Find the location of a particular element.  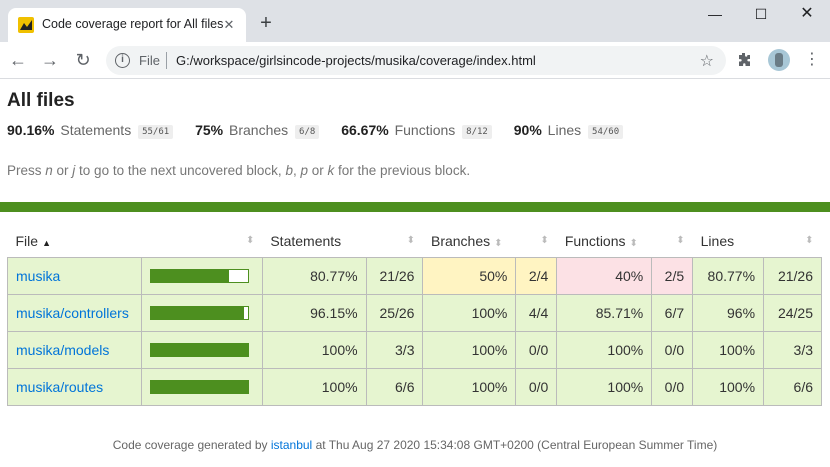

star-icon: ☆ is located at coordinates (707, 61).